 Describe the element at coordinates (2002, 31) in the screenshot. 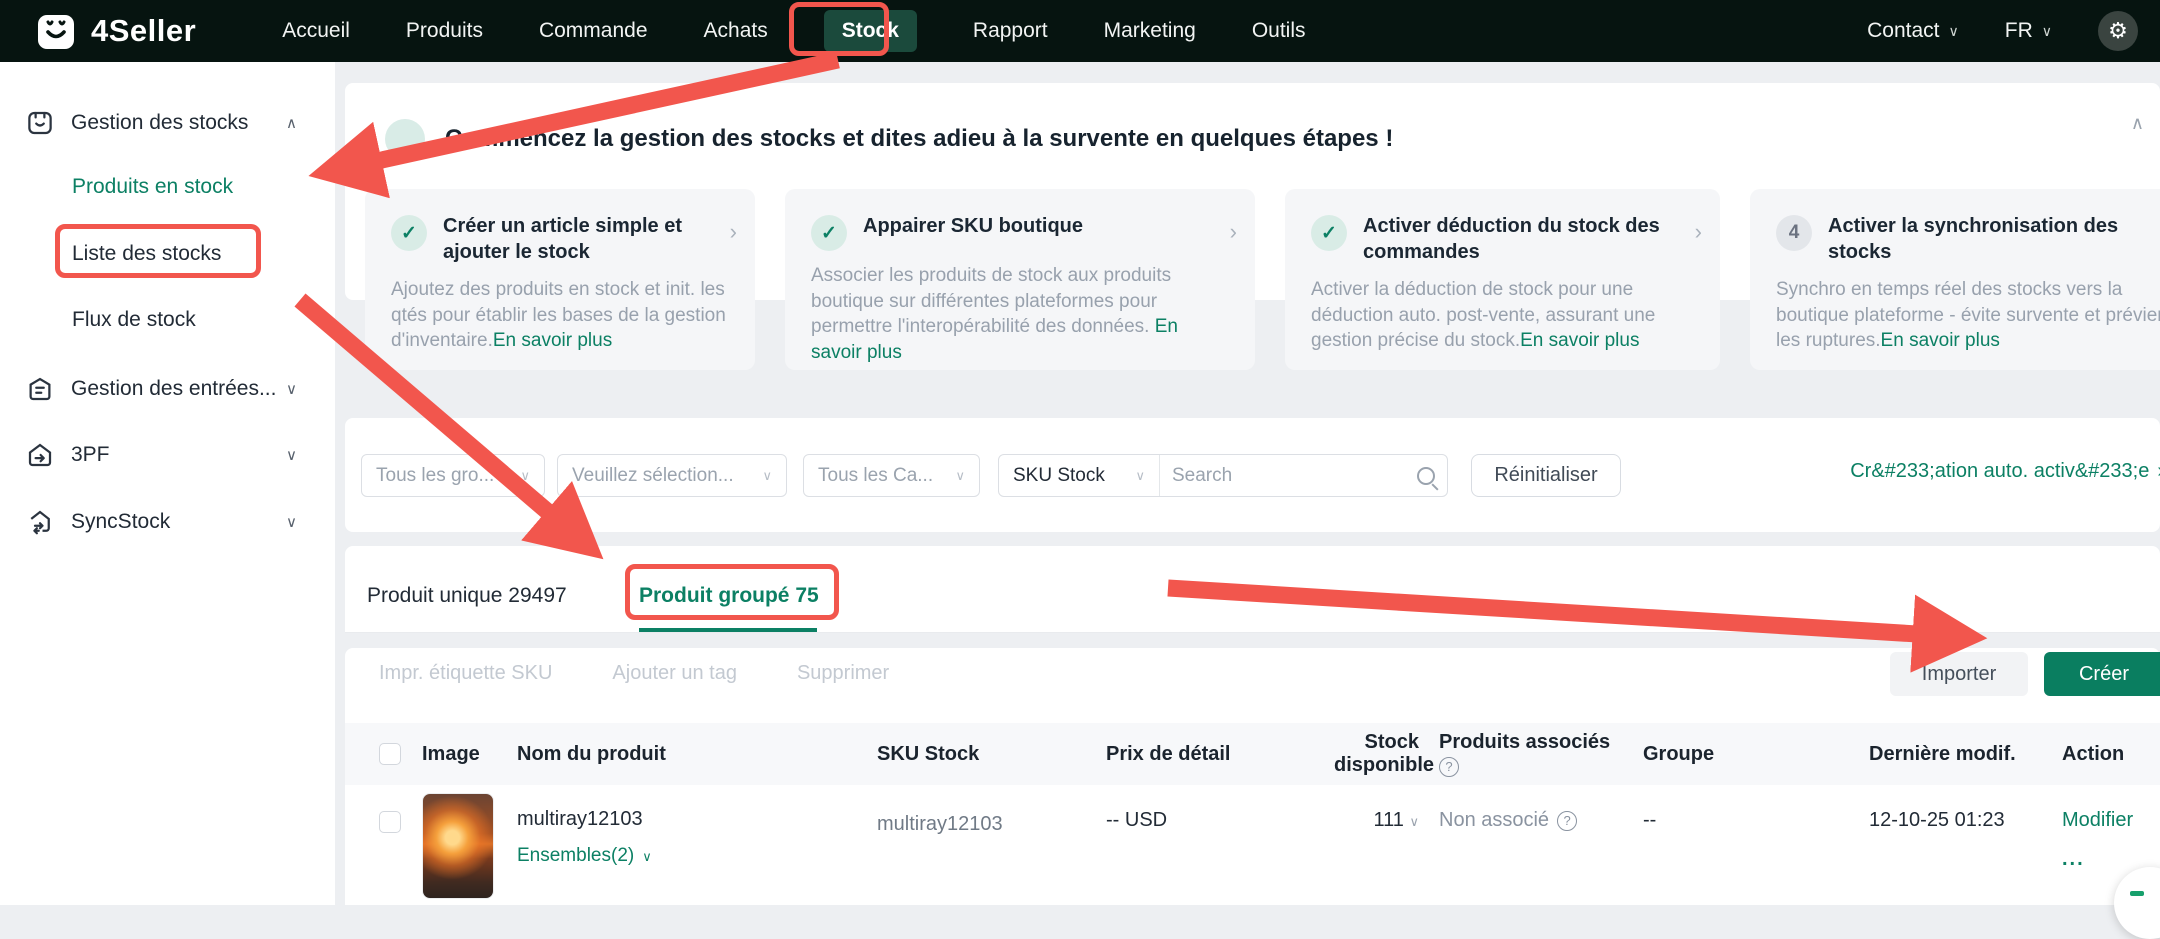

I see `nav-right-group: Contact ∨ FR ∨ ⚙` at that location.